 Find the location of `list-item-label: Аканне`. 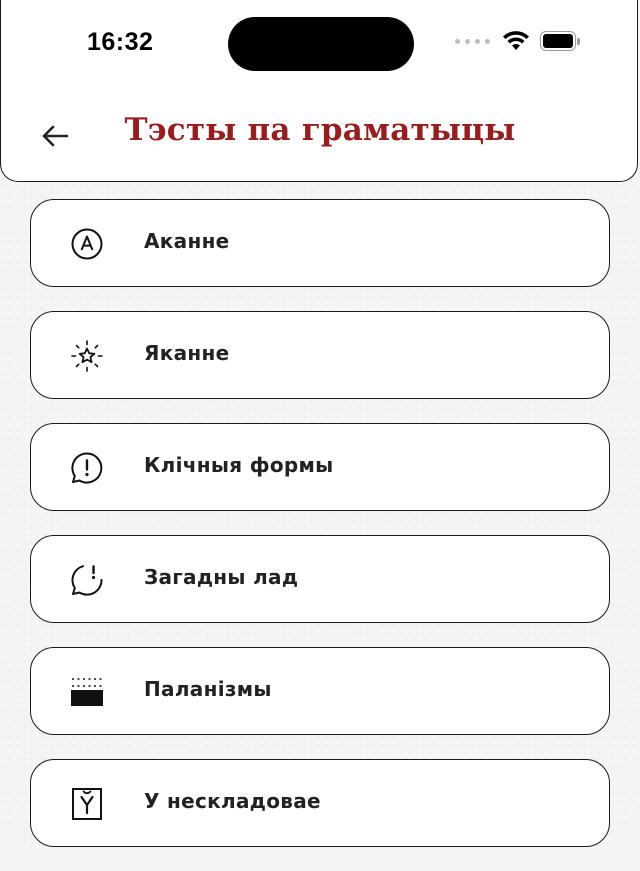

list-item-label: Аканне is located at coordinates (187, 241).